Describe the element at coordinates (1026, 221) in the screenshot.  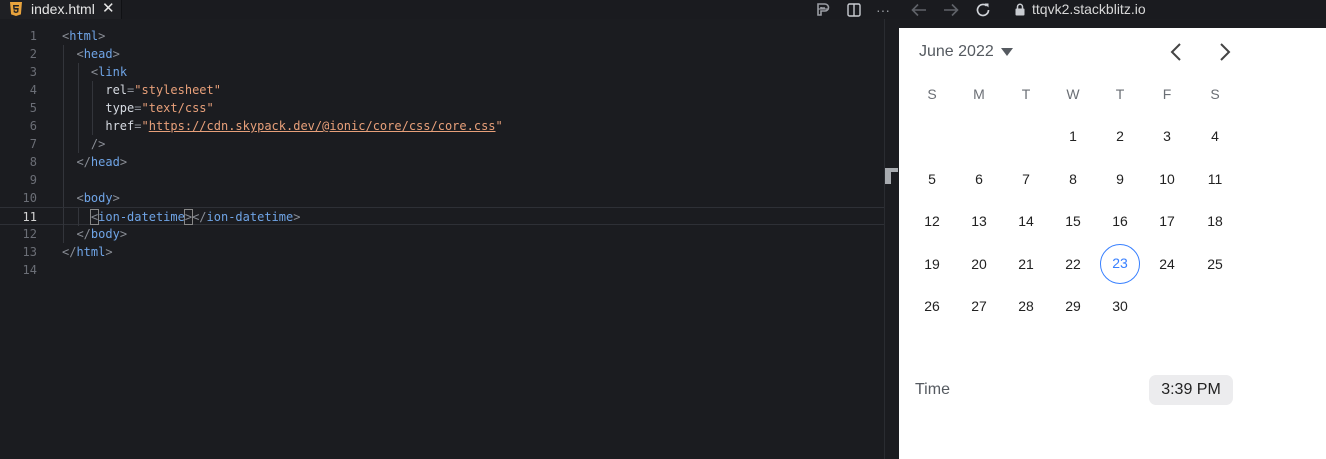
I see `calendar-day: 14` at that location.